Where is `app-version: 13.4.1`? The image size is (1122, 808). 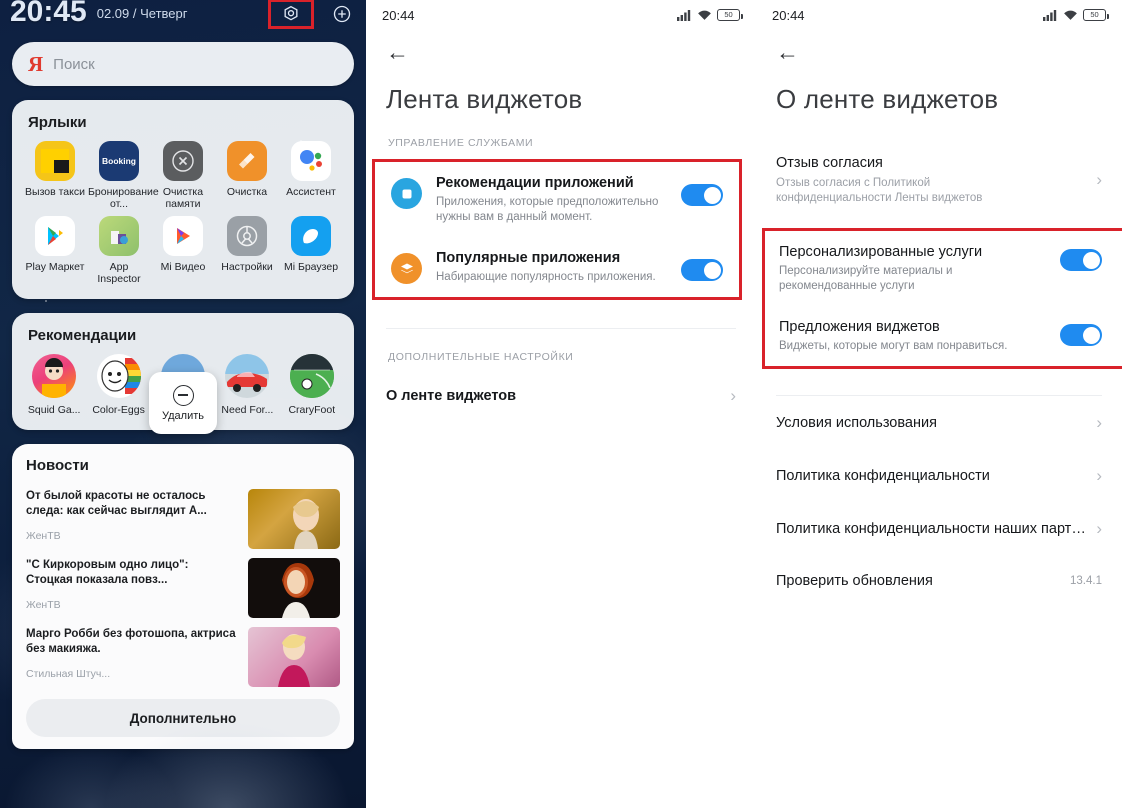 app-version: 13.4.1 is located at coordinates (1086, 581).